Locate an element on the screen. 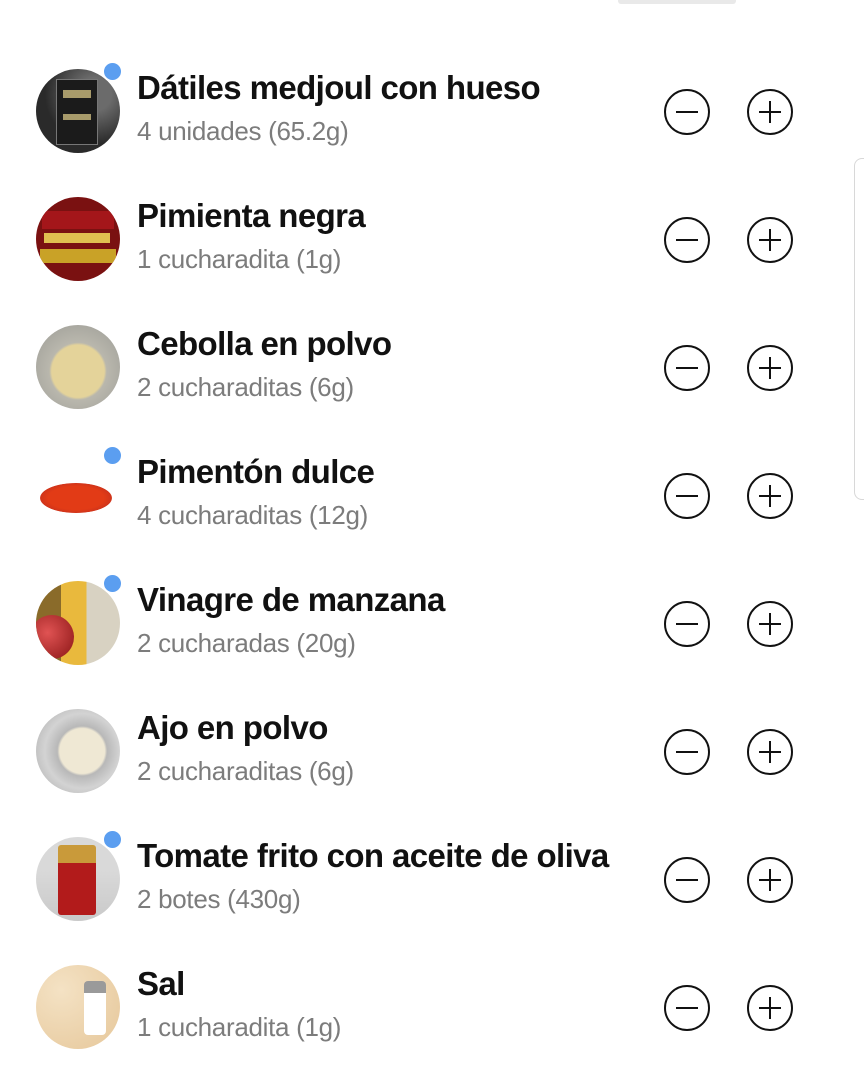  ingredient-quantity: 4 unidades (65.2g) is located at coordinates (243, 131).